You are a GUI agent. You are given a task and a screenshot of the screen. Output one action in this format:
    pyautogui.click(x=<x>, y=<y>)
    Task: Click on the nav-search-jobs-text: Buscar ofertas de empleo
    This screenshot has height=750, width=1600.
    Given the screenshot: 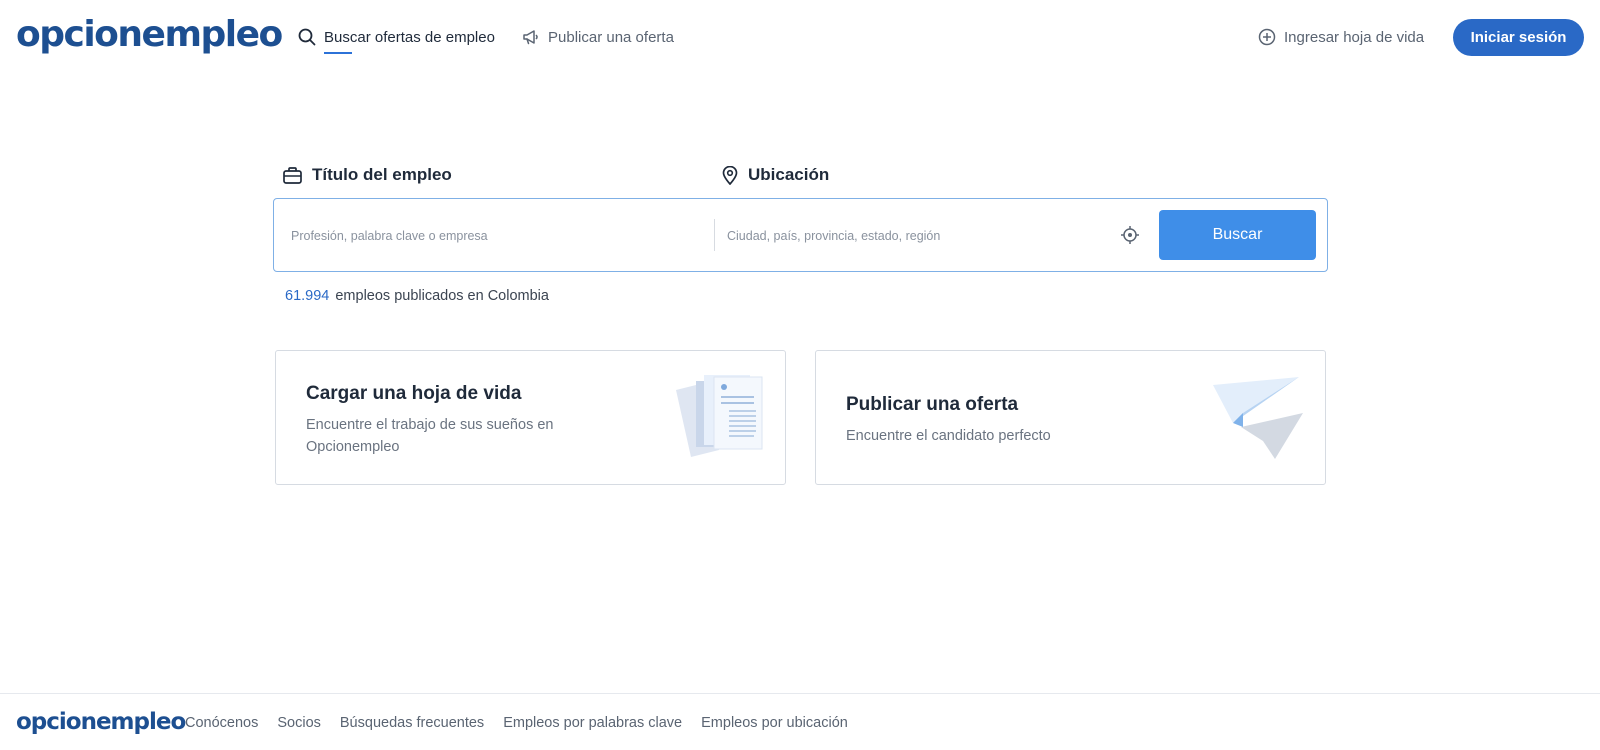 What is the action you would take?
    pyautogui.click(x=409, y=37)
    